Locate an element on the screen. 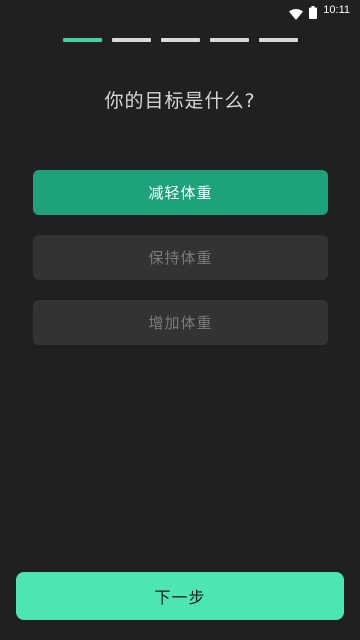  battery-icon is located at coordinates (313, 11).